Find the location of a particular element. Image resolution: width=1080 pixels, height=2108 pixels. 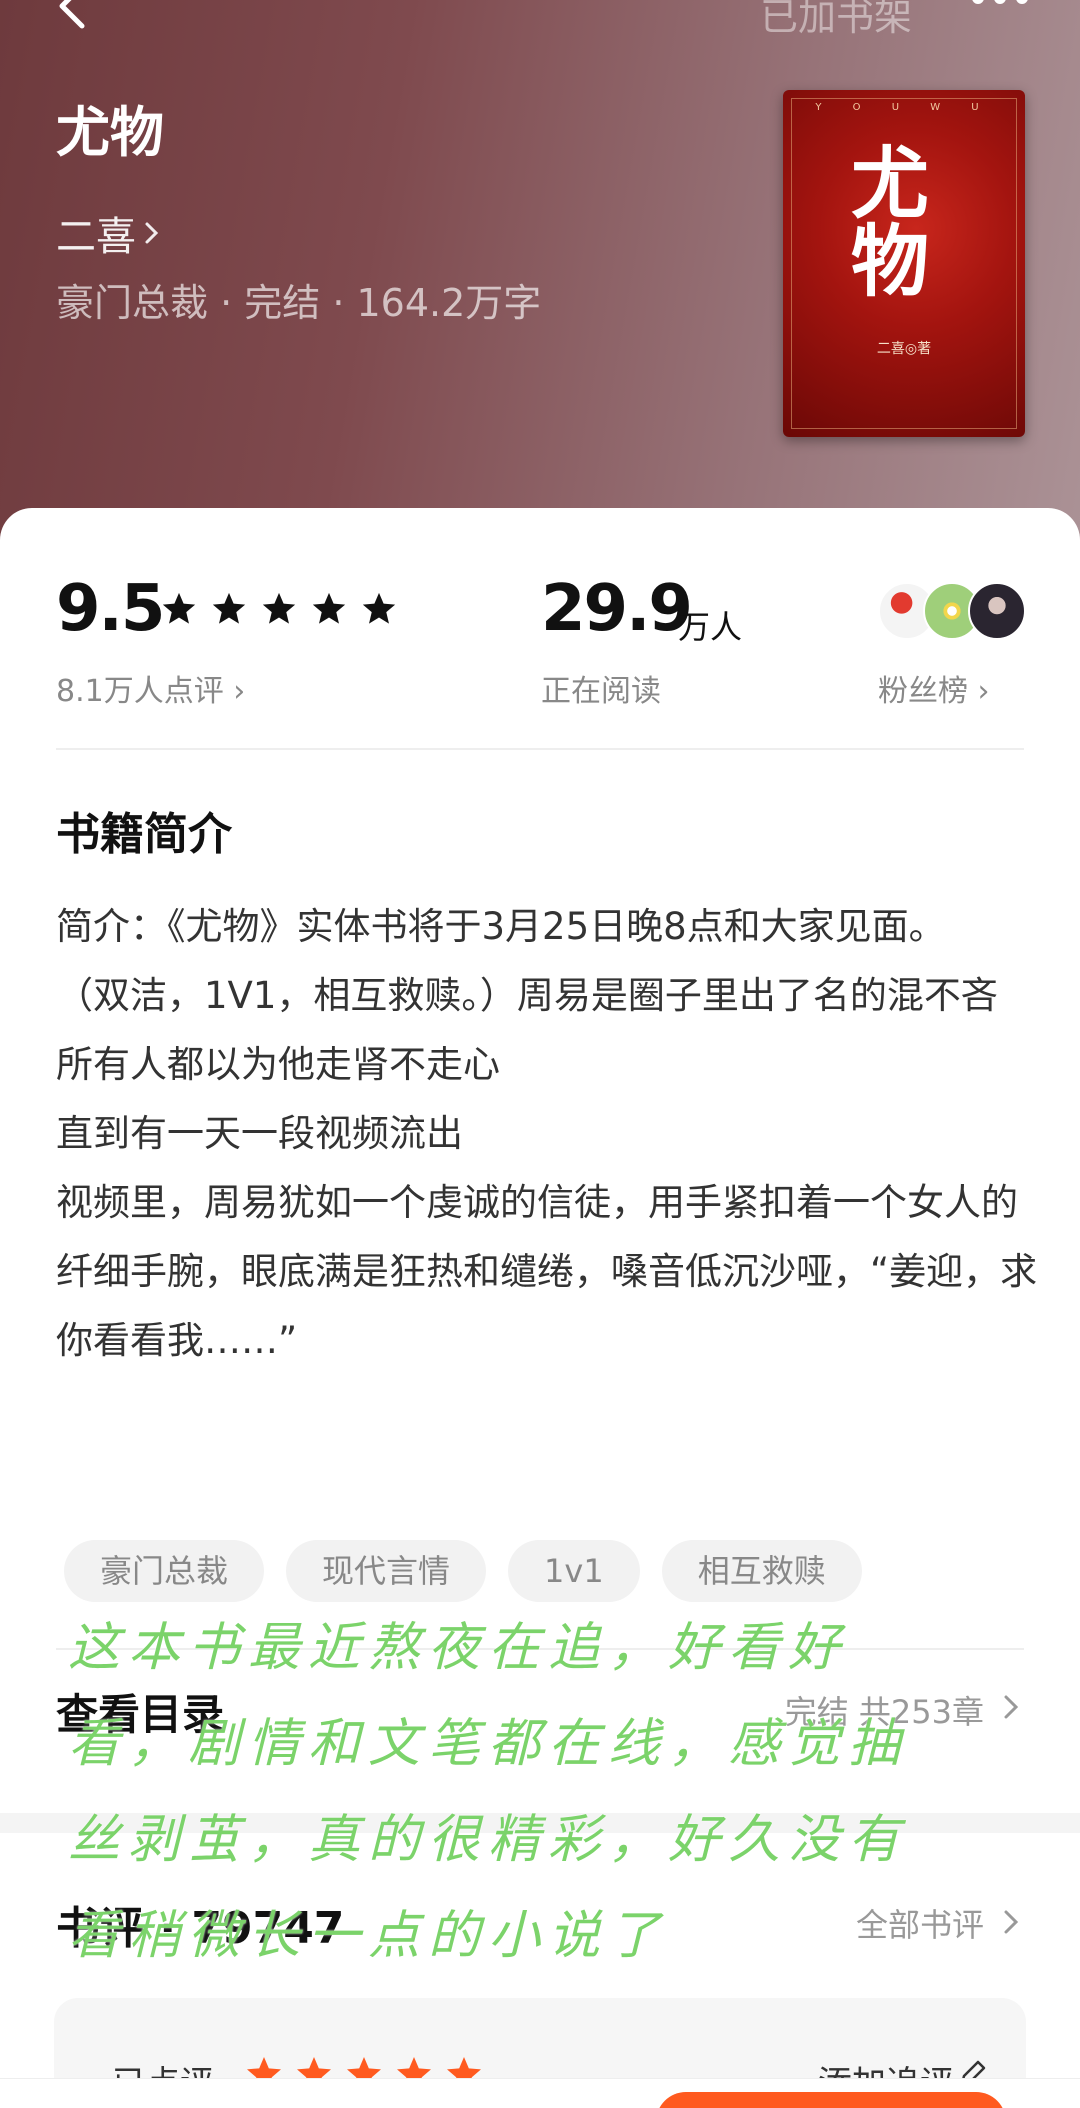

author-link: 二喜 is located at coordinates (109, 233).